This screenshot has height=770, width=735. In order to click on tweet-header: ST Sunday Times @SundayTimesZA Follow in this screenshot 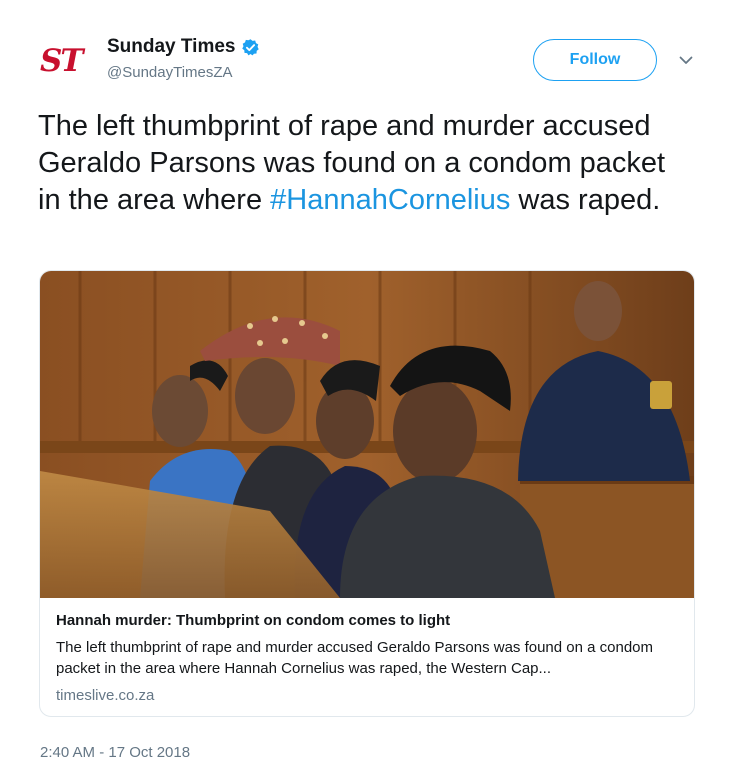, I will do `click(370, 64)`.